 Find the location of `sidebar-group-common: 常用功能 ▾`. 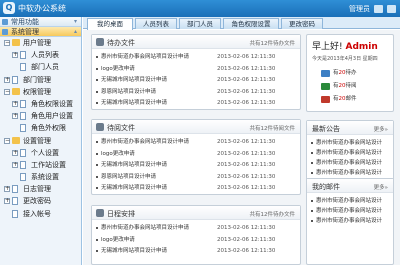

sidebar-group-common: 常用功能 ▾ is located at coordinates (40, 22).